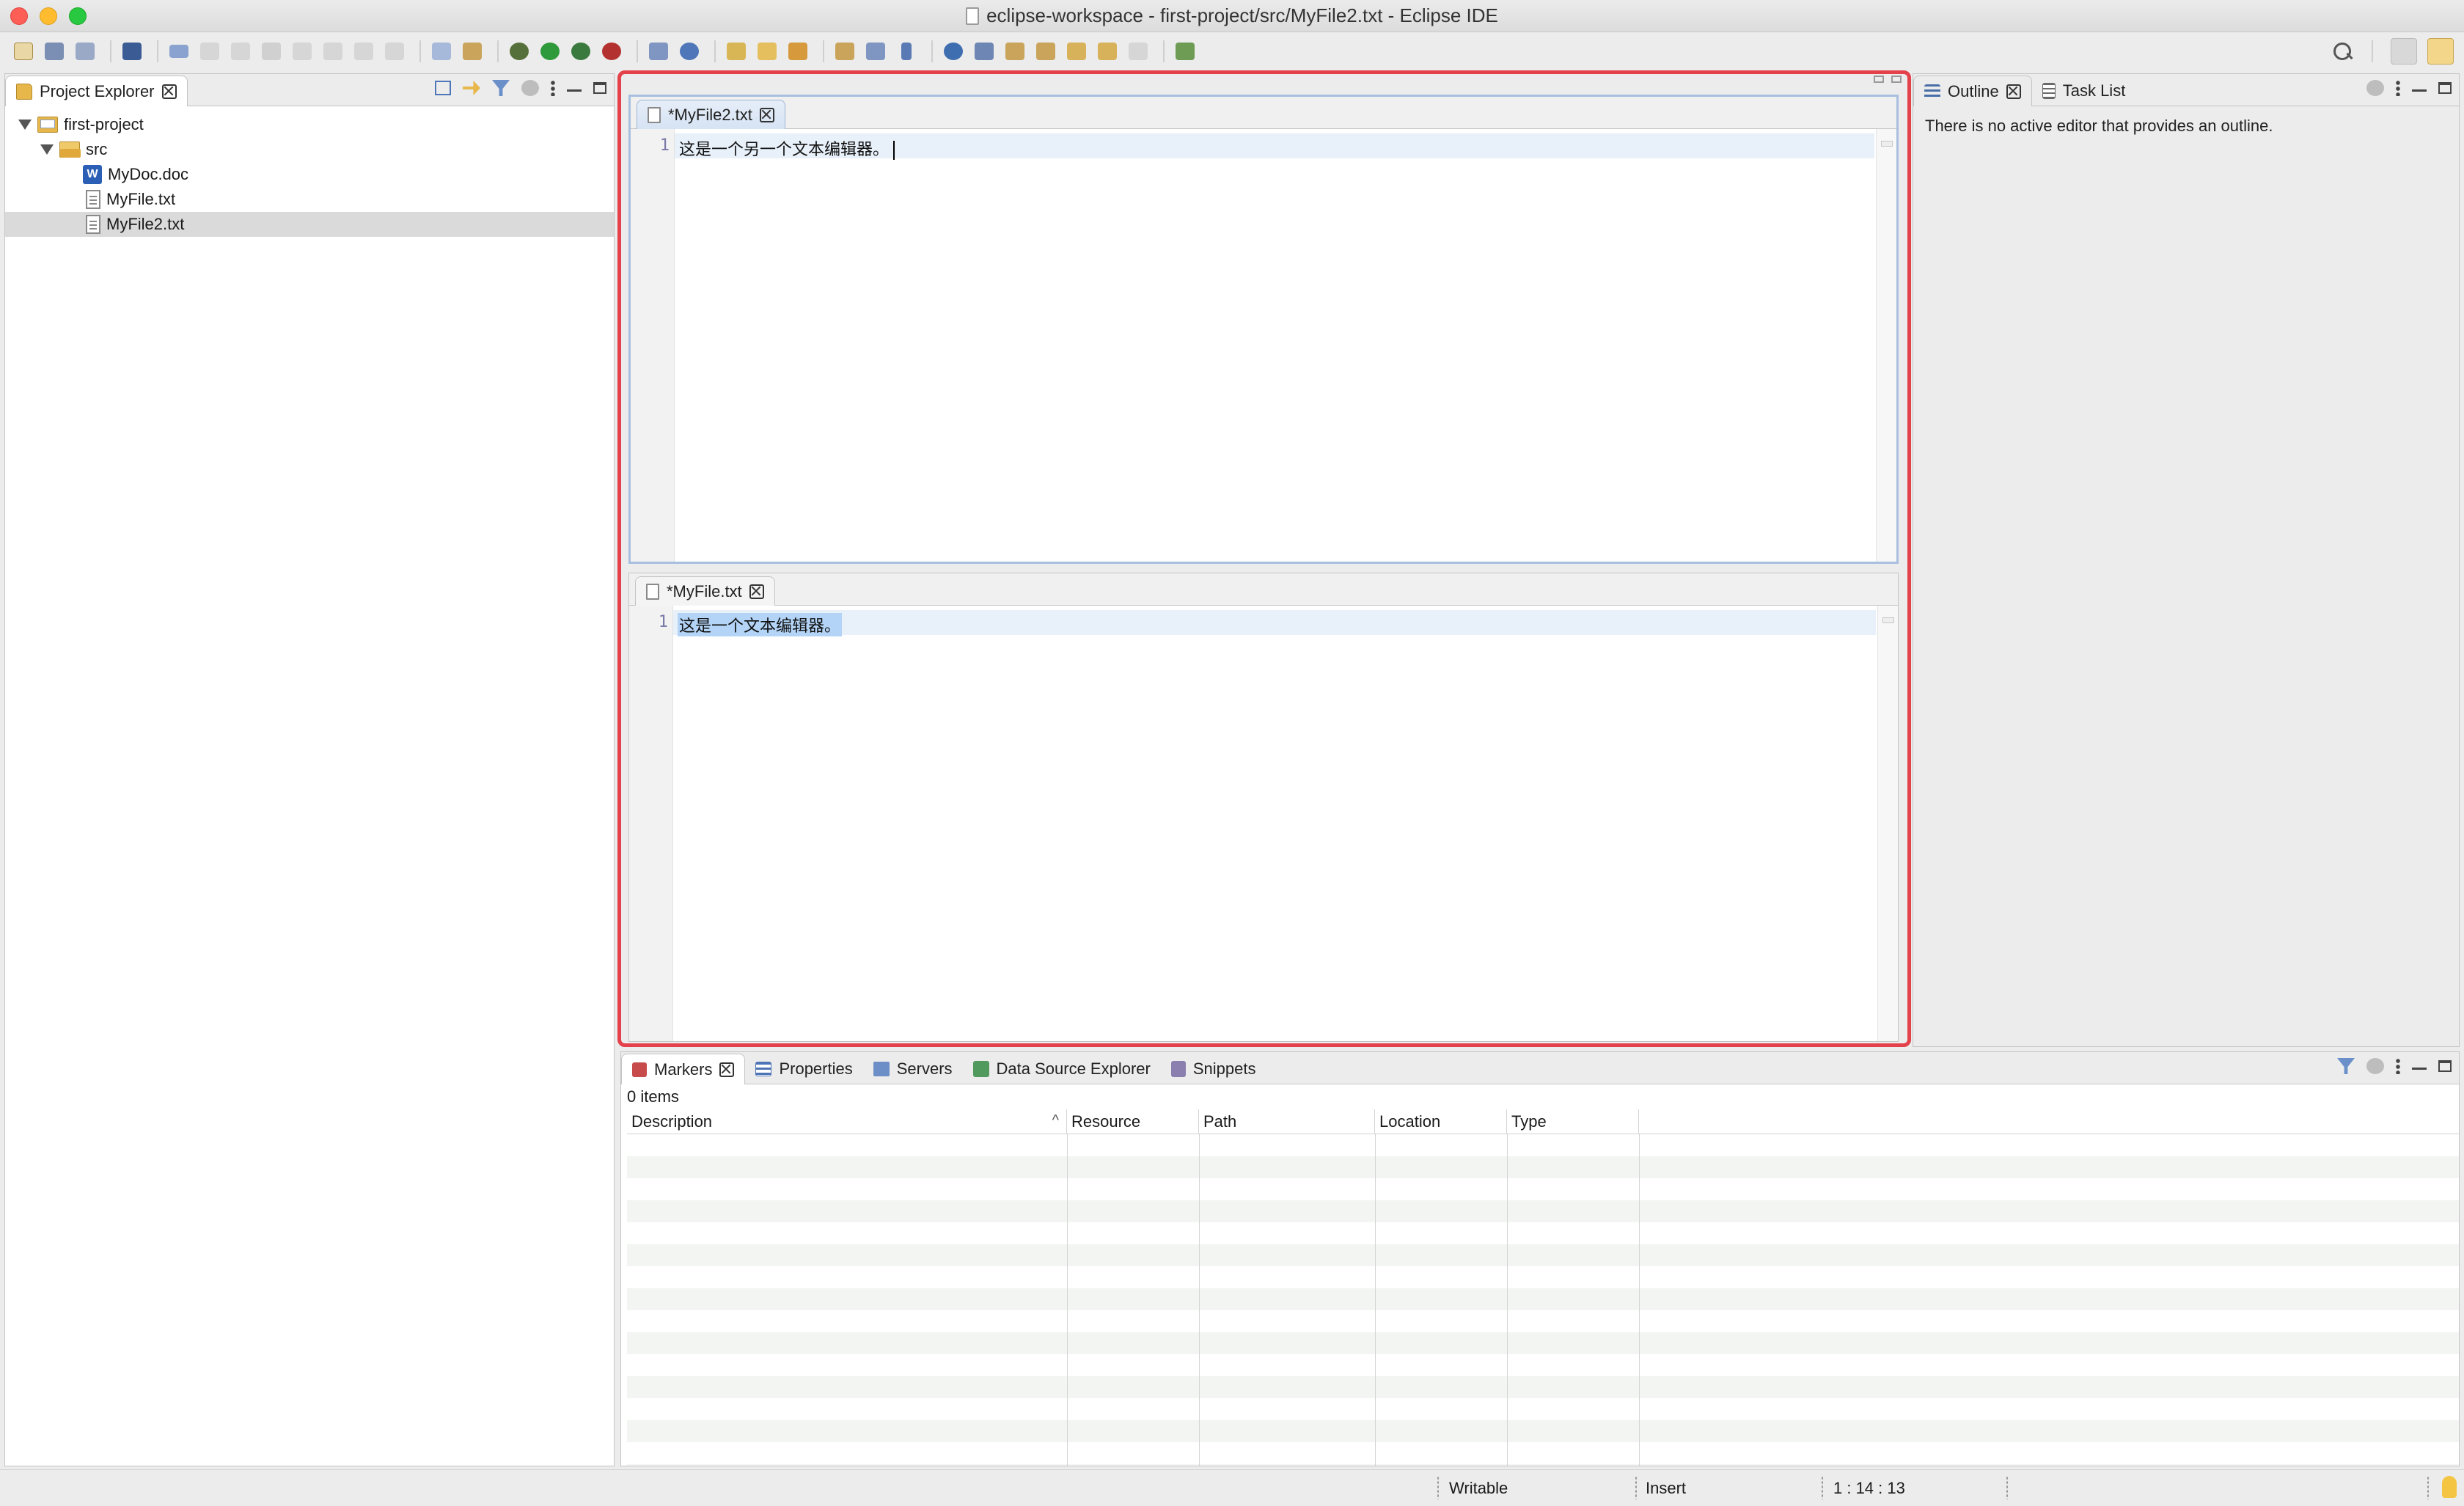 The image size is (2464, 1506). Describe the element at coordinates (1107, 51) in the screenshot. I see `forward-icon` at that location.